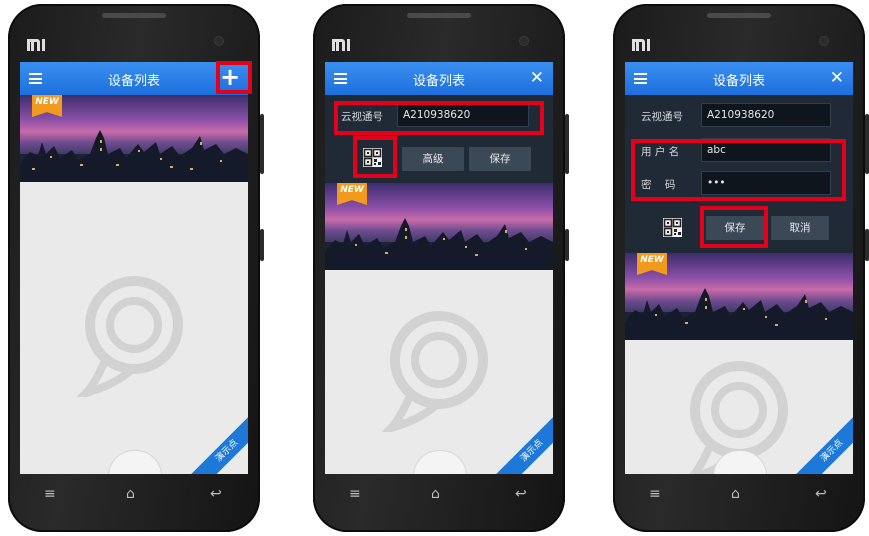 Image resolution: width=869 pixels, height=536 pixels. I want to click on cancel-button: 取消, so click(800, 228).